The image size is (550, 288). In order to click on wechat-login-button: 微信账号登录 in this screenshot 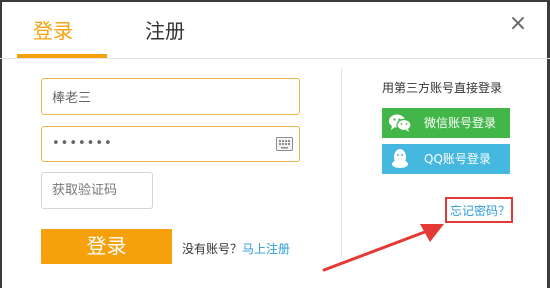, I will do `click(446, 123)`.